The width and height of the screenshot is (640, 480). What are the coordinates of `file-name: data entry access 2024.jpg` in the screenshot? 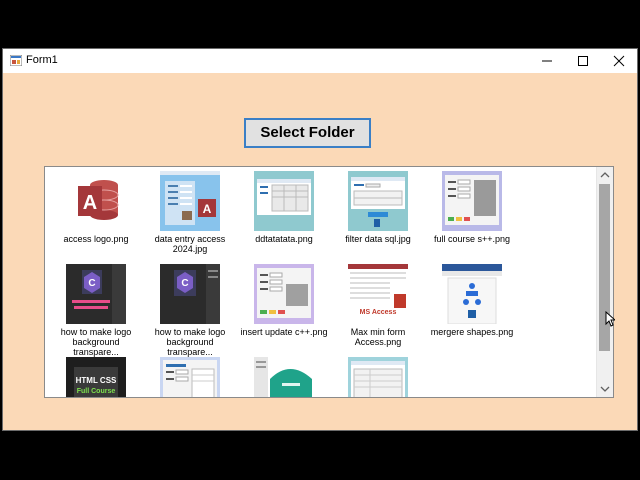 It's located at (190, 244).